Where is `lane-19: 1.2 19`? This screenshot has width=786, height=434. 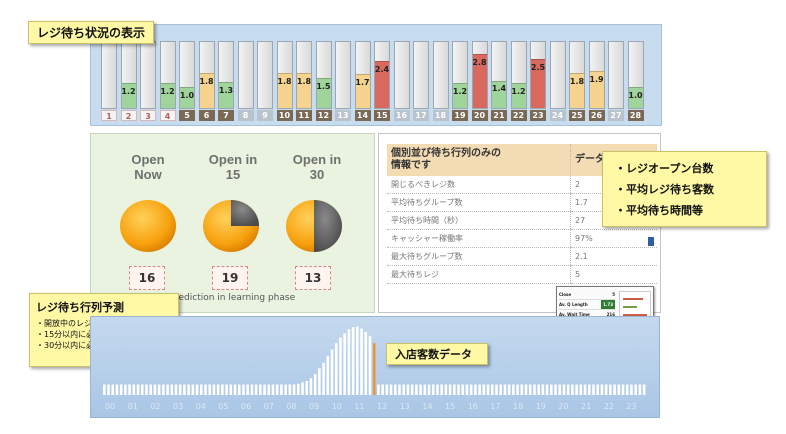 lane-19: 1.2 19 is located at coordinates (460, 81).